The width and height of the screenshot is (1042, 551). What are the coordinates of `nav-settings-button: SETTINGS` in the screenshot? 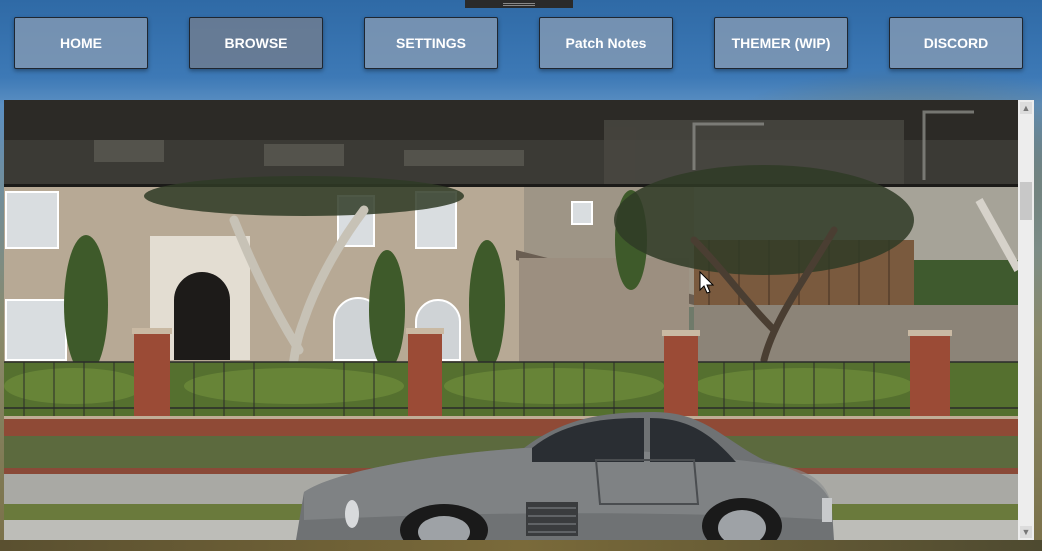 It's located at (431, 43).